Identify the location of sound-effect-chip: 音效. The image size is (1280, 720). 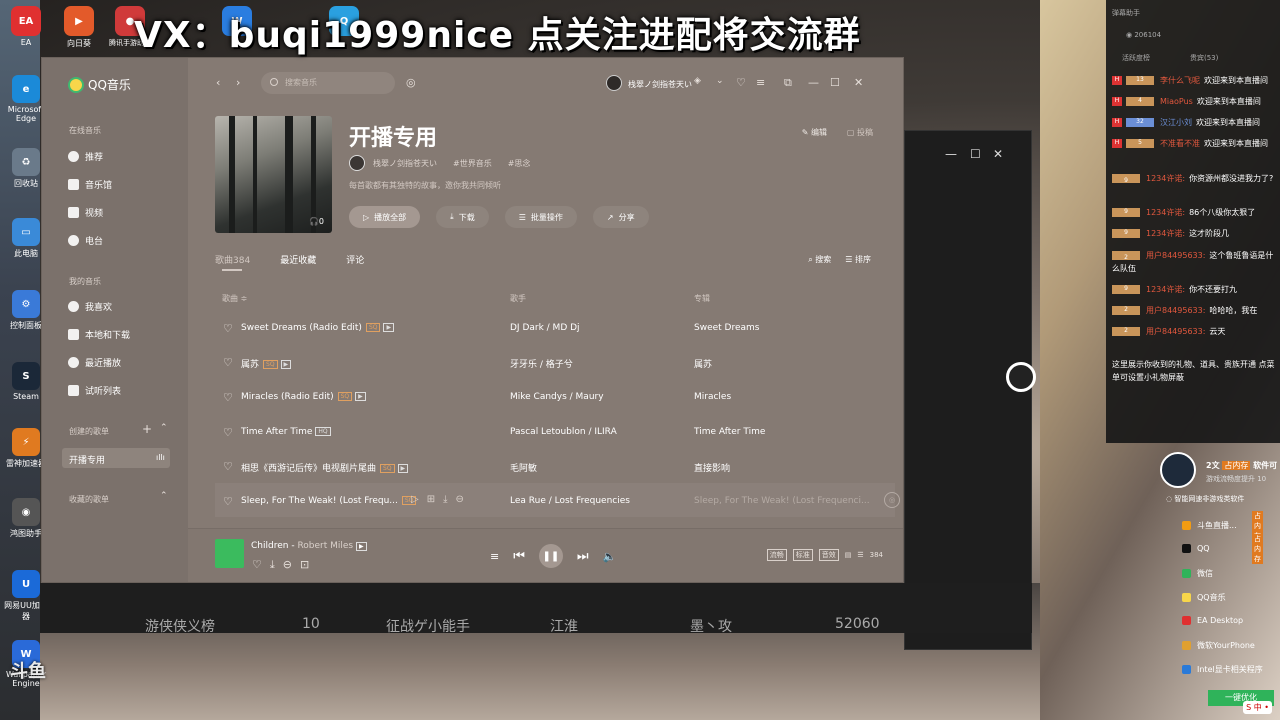
(828, 555).